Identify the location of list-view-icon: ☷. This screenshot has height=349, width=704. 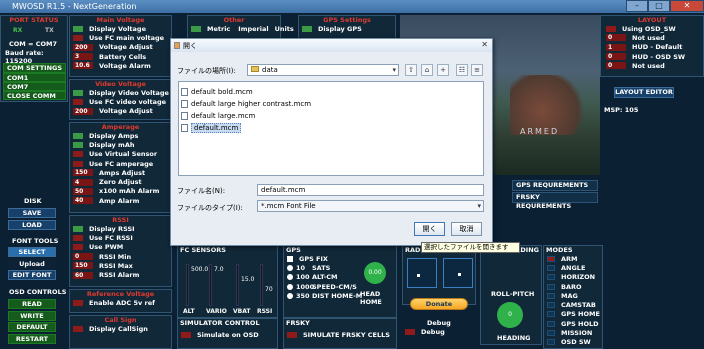
(462, 70).